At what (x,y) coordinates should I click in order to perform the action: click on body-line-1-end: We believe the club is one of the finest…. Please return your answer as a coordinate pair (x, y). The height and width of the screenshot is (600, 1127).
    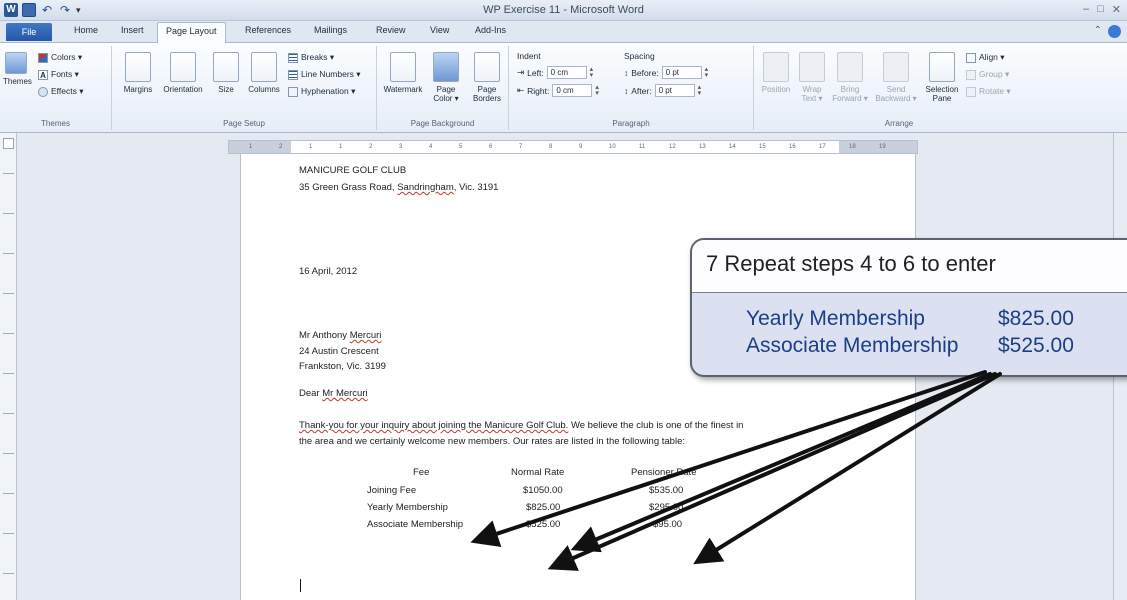
    Looking at the image, I should click on (656, 425).